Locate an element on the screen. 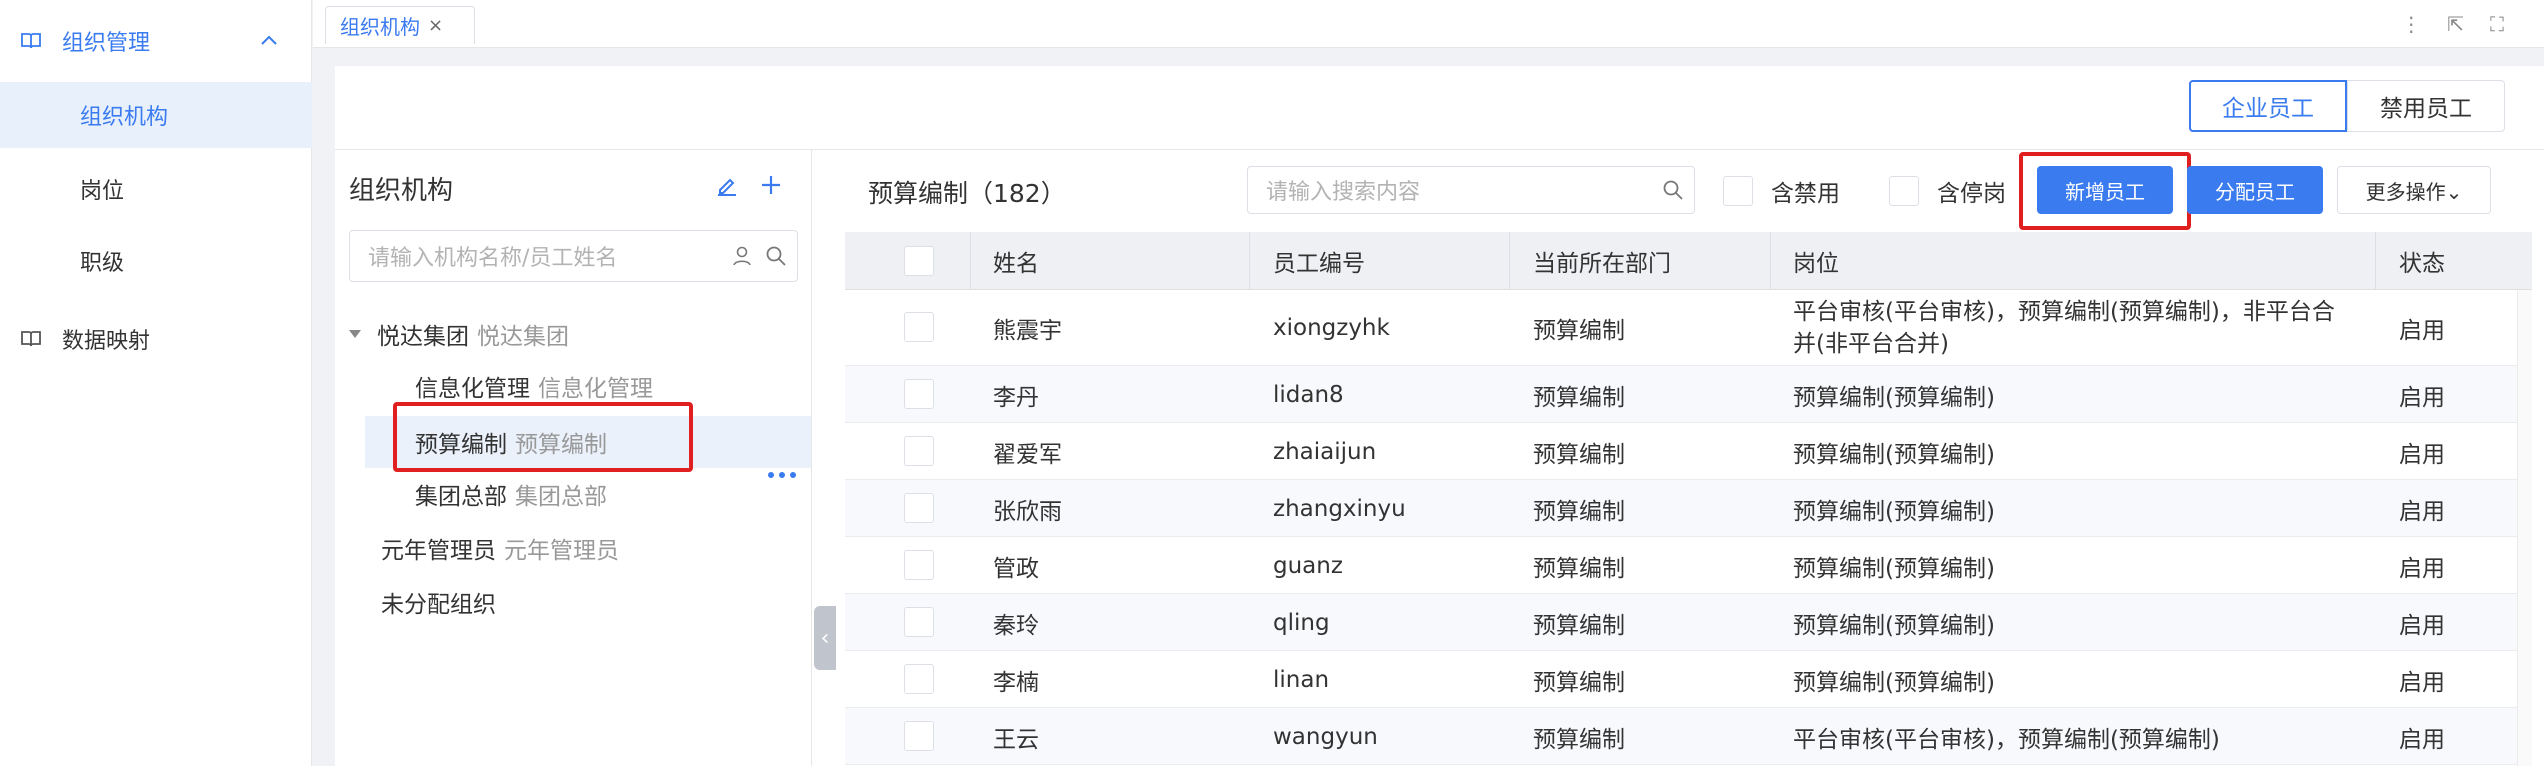 This screenshot has height=766, width=2544. sidebar-item-label: 职级 is located at coordinates (102, 263).